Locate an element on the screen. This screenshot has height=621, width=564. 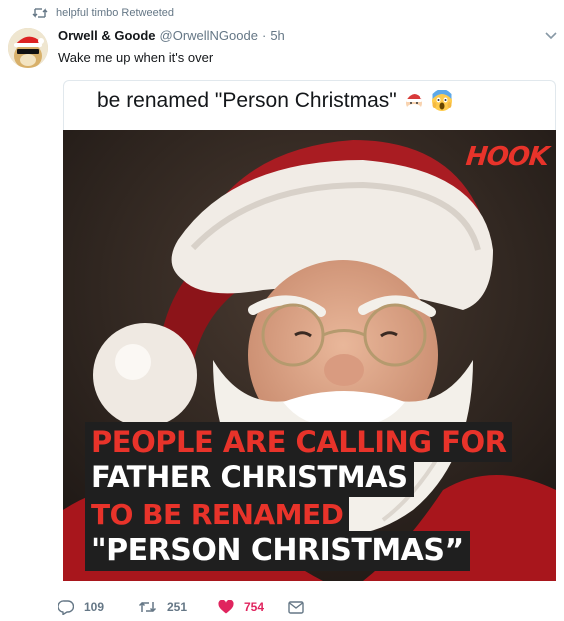
tweet-header: Orwell & Goode @OrwellNGoode · 5h is located at coordinates (171, 35).